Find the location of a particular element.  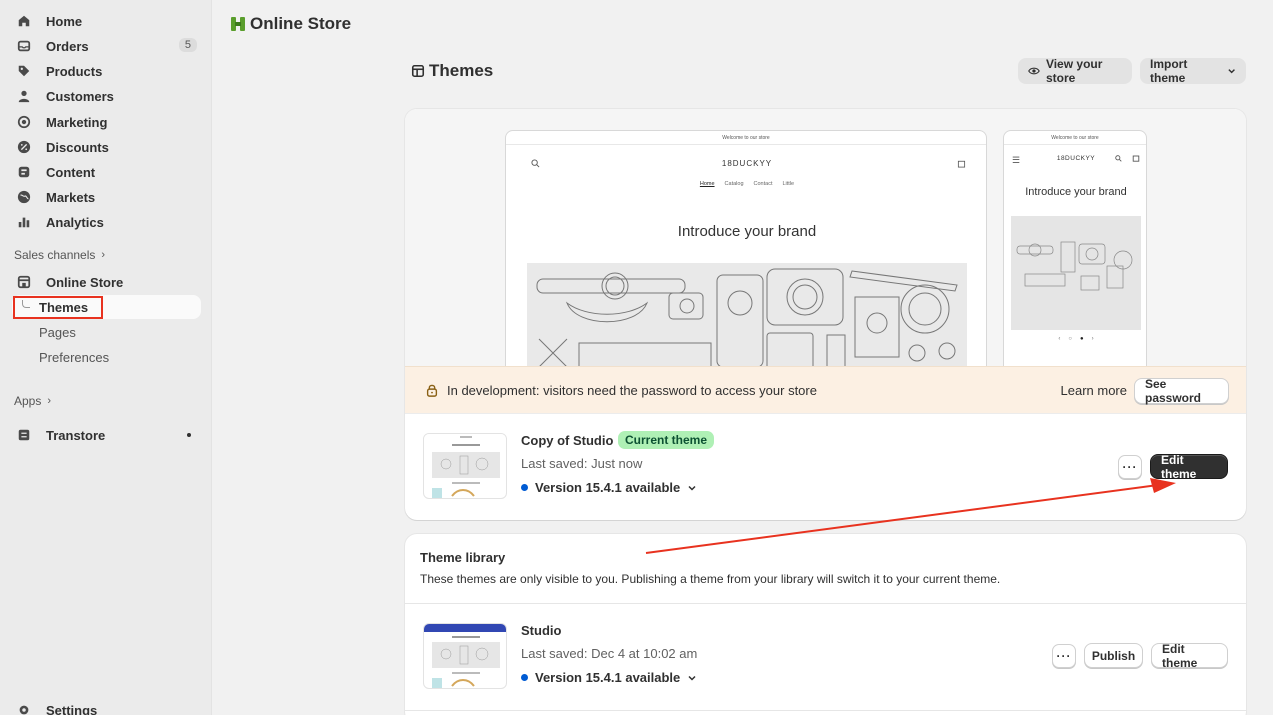

sidebar-item-orders: Orders 5 is located at coordinates (104, 46).